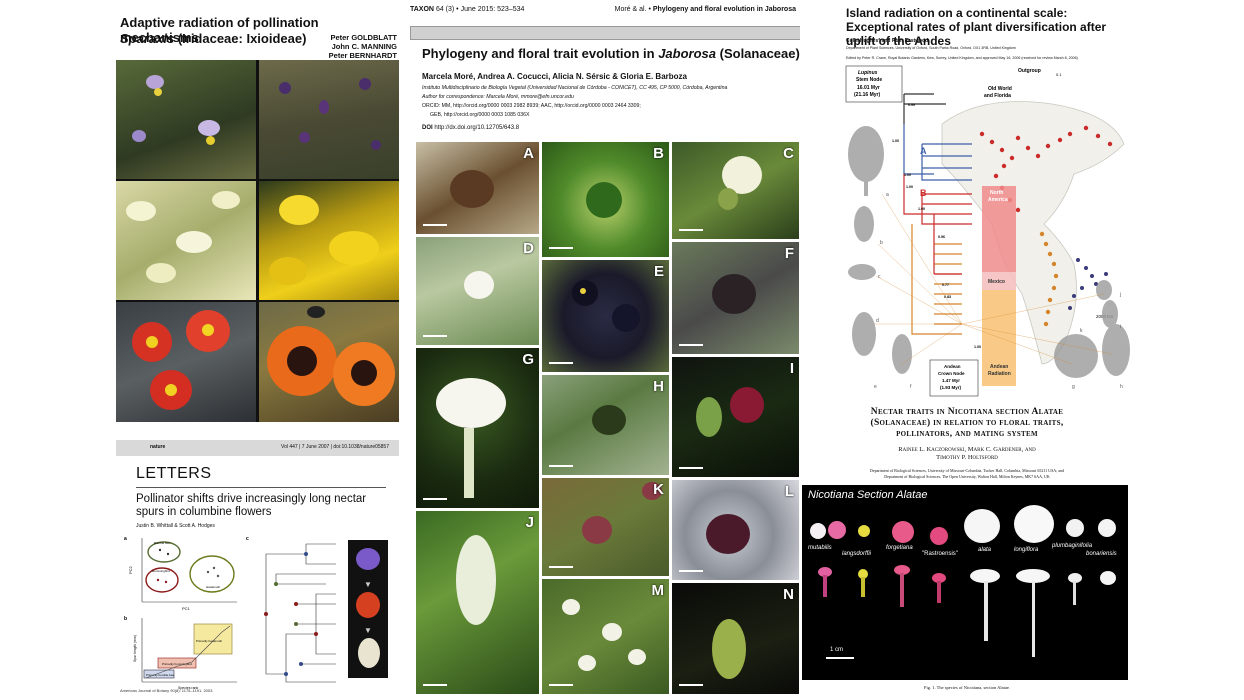  Describe the element at coordinates (869, 80) in the screenshot. I see `stem-node-label: Stem Node` at that location.